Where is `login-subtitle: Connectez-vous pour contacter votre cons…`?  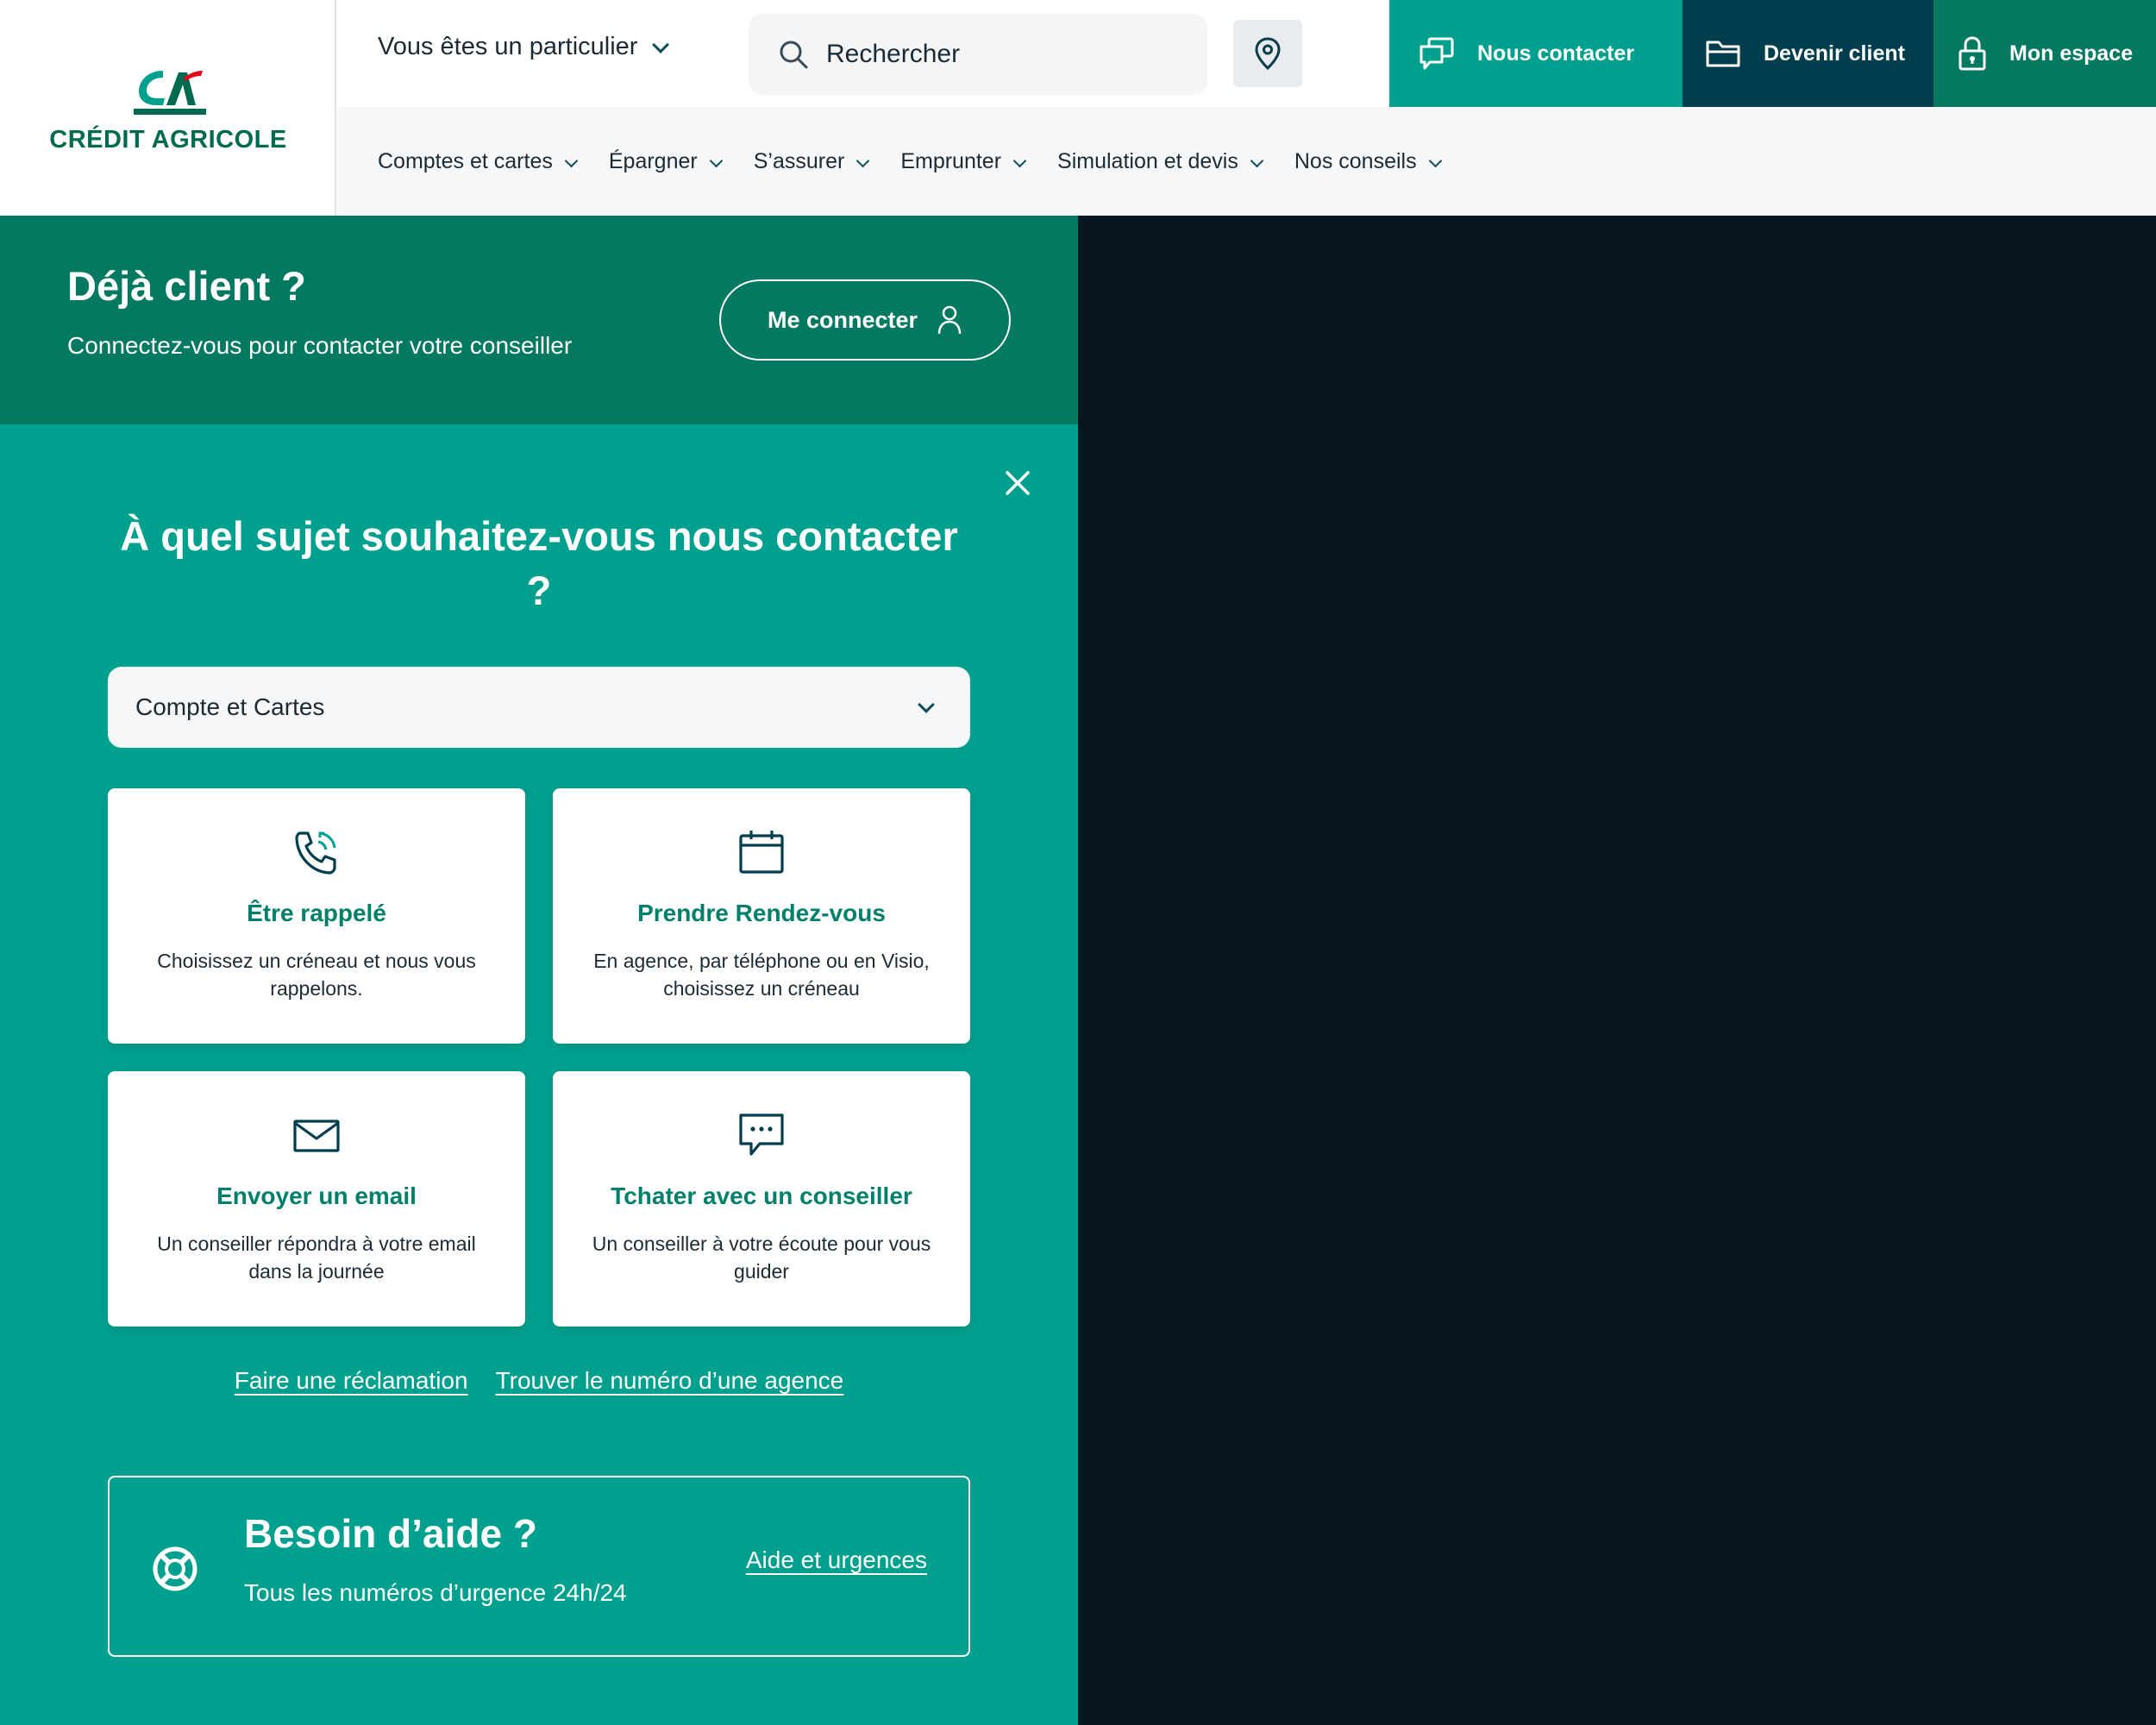
login-subtitle: Connectez-vous pour contacter votre cons… is located at coordinates (320, 346).